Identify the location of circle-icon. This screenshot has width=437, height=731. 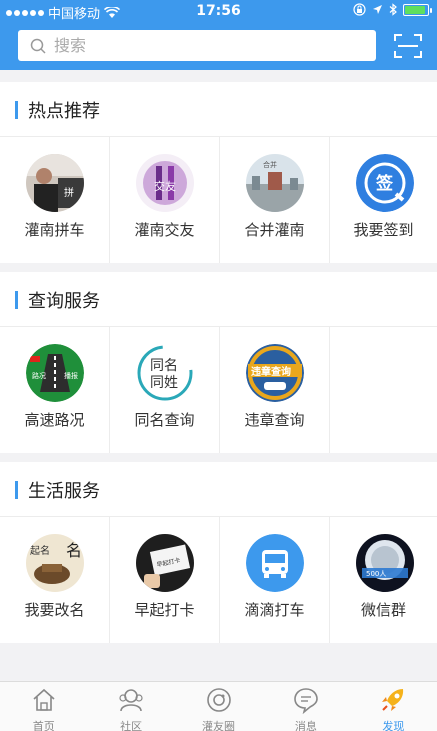
(218, 700).